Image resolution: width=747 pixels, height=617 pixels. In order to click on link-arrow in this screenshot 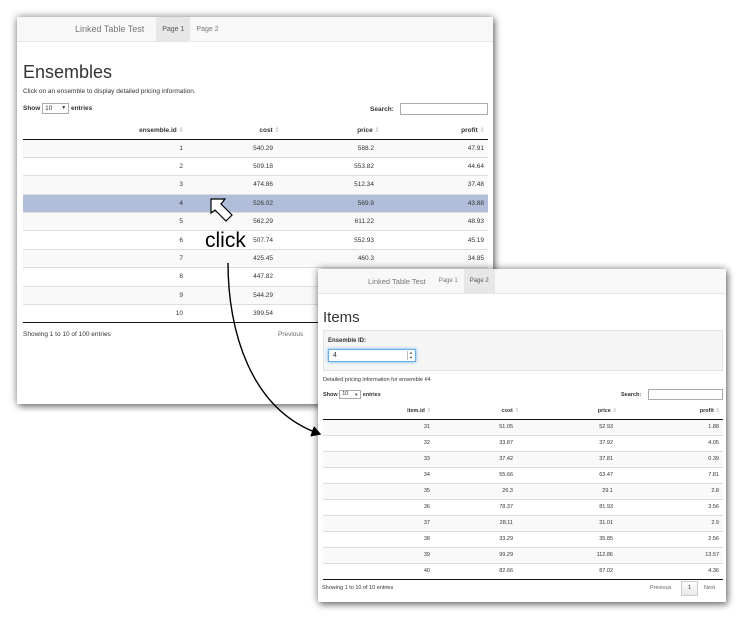, I will do `click(274, 349)`.